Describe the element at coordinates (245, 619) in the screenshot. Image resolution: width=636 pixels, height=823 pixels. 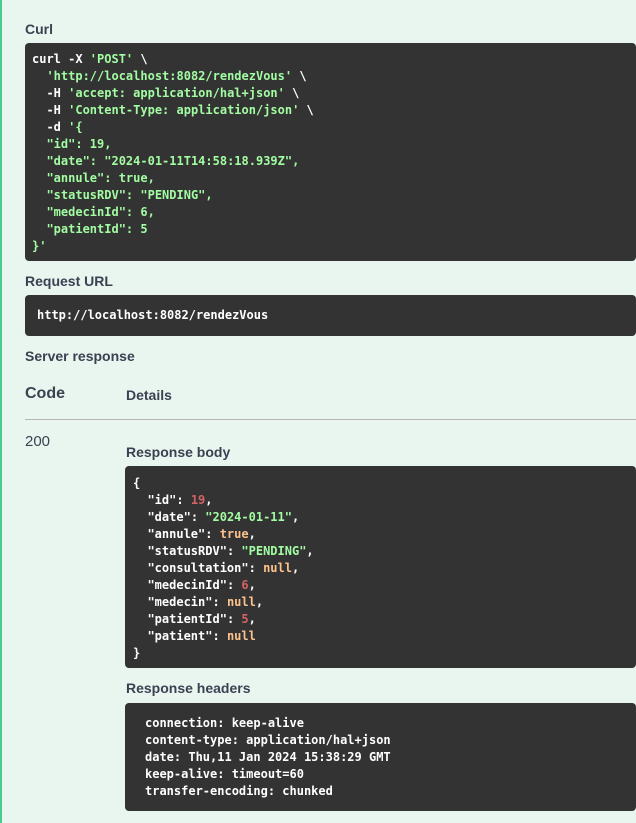
I see `json-value-patient-id: 5` at that location.